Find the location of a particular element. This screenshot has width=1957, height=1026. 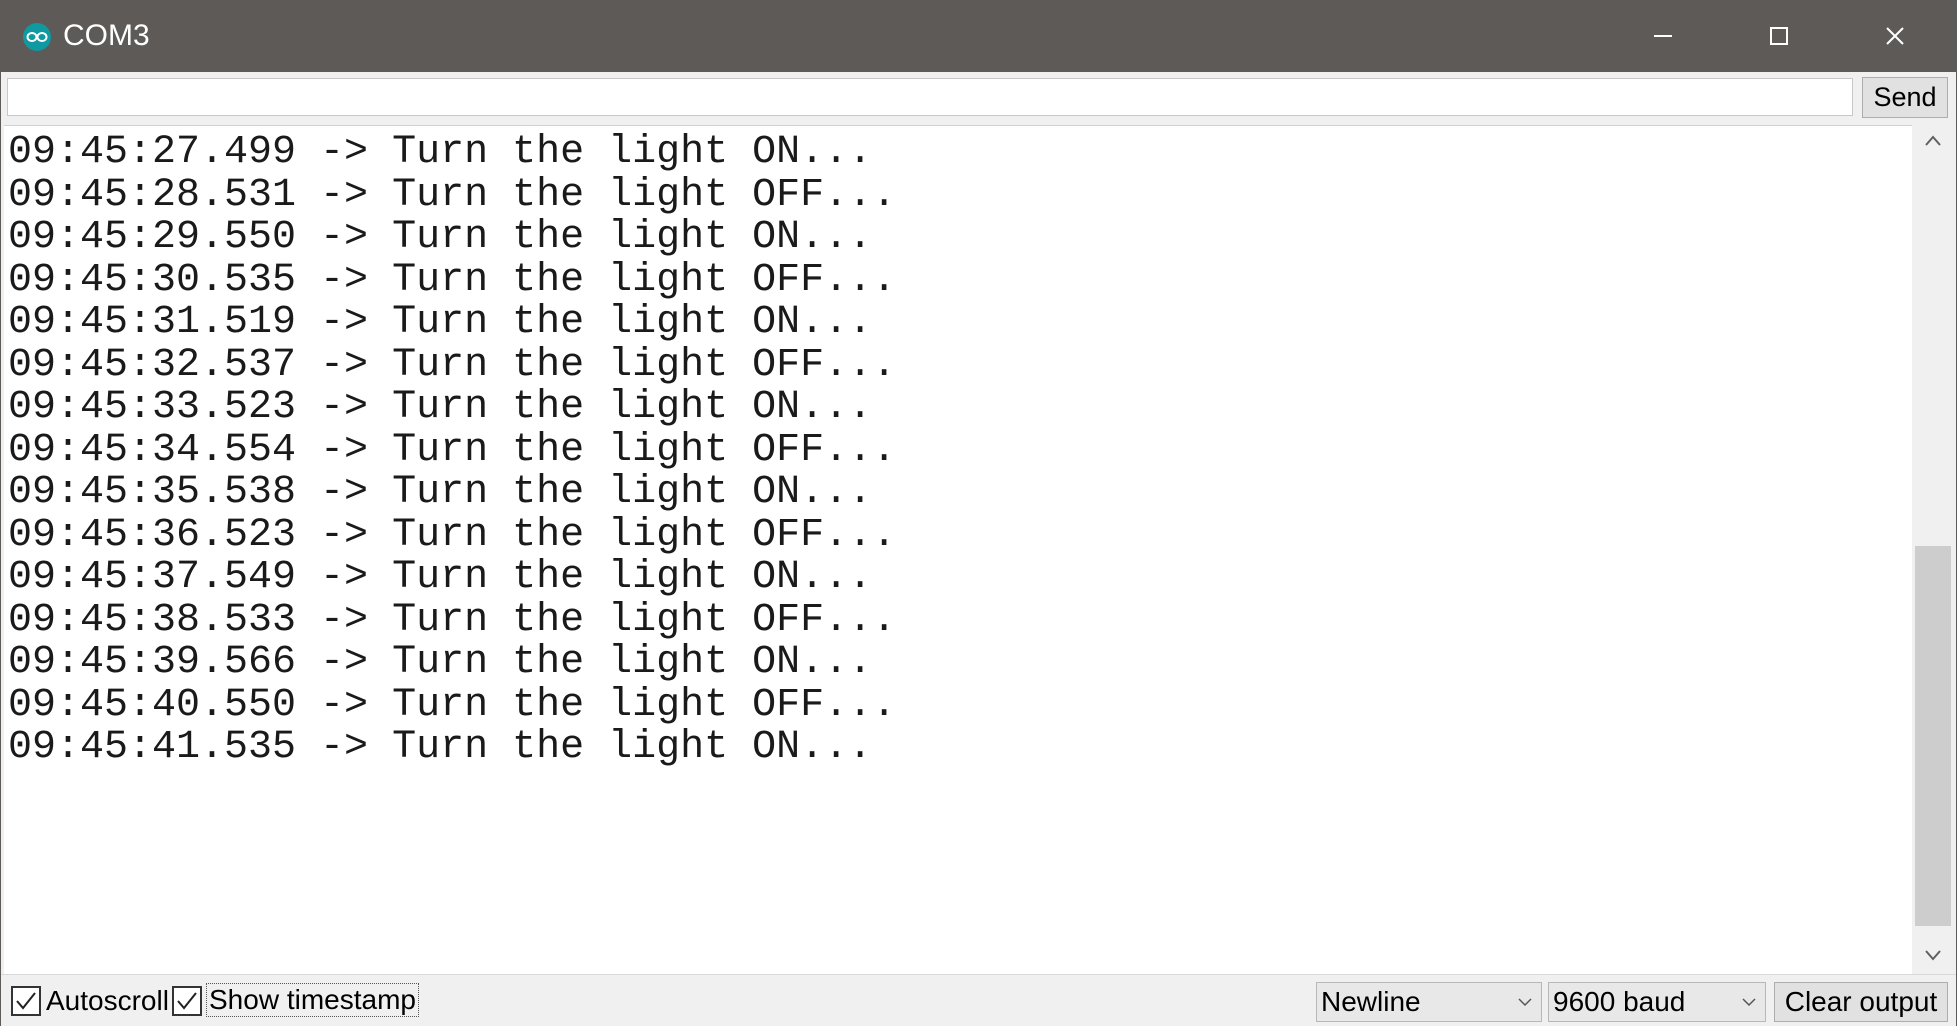

serial-input is located at coordinates (930, 97).